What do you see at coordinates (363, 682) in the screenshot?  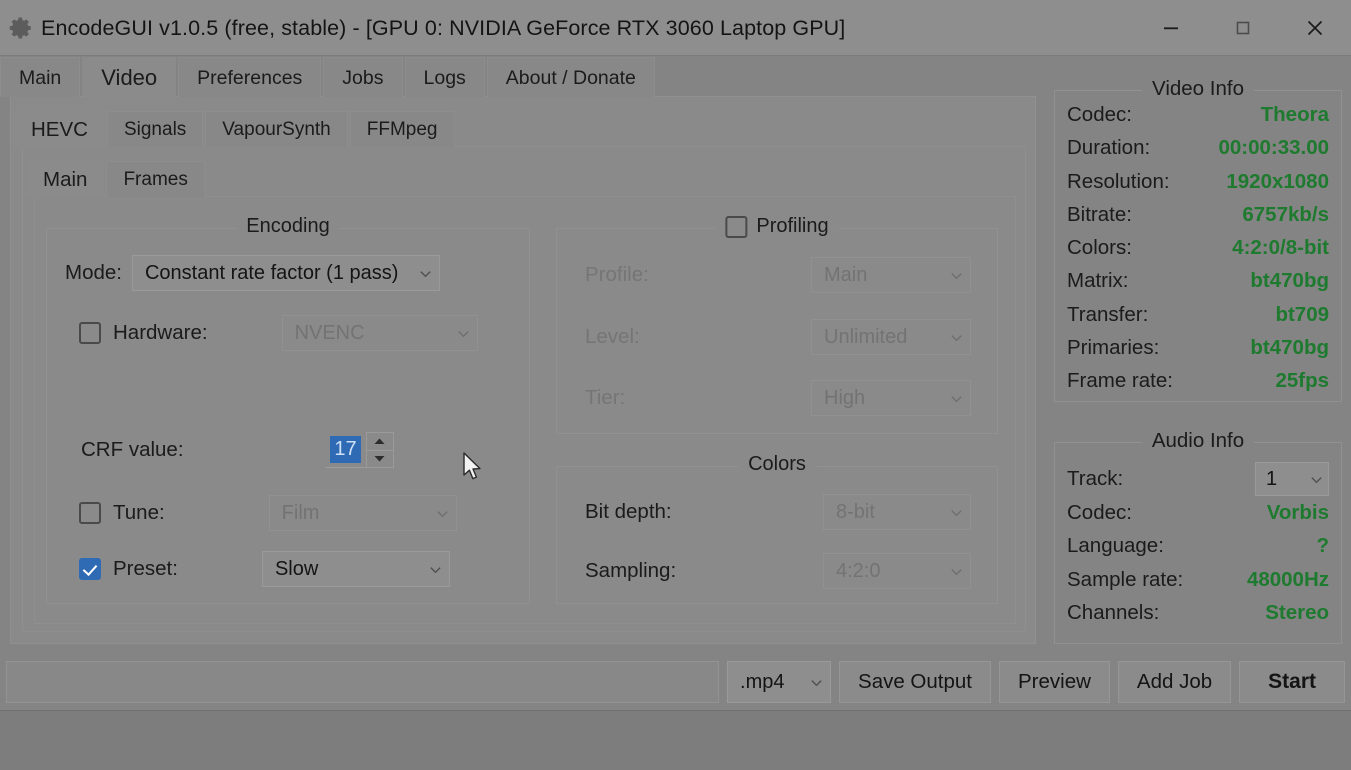 I see `output-path-input` at bounding box center [363, 682].